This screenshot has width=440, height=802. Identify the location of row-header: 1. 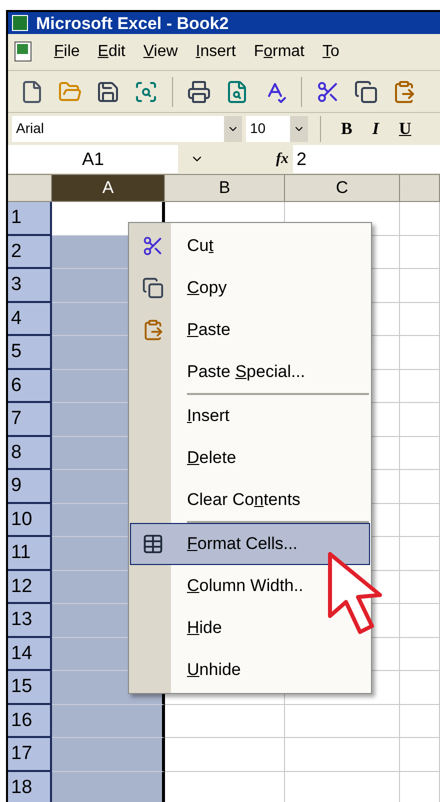
(30, 219).